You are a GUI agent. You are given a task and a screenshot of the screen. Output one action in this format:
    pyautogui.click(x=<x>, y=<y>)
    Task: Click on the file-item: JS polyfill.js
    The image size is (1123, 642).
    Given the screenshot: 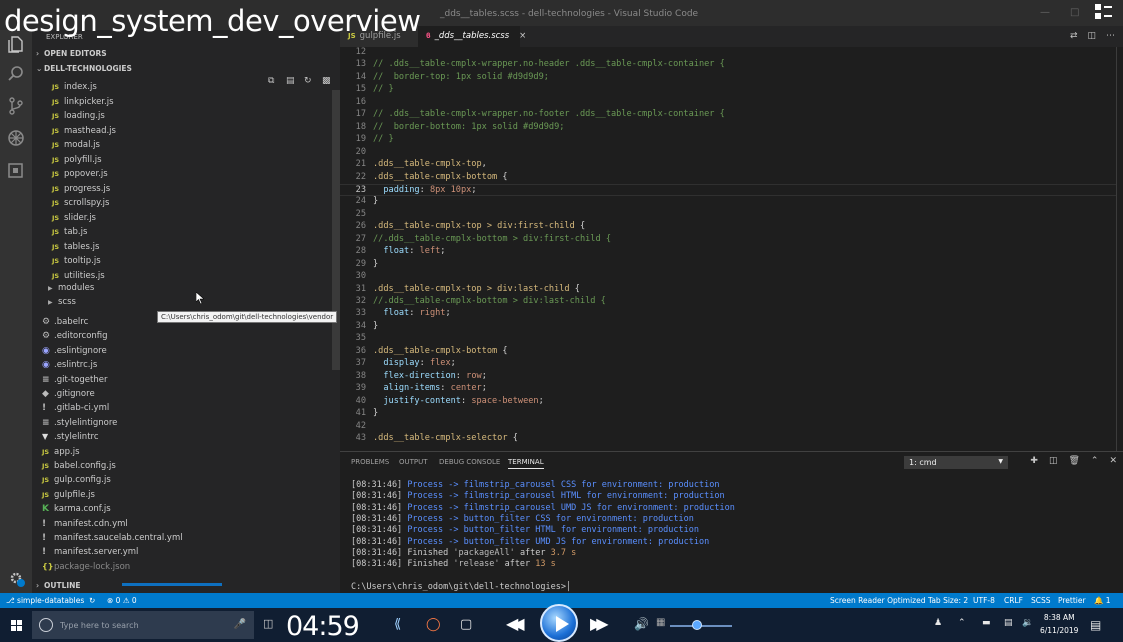 What is the action you would take?
    pyautogui.click(x=77, y=162)
    